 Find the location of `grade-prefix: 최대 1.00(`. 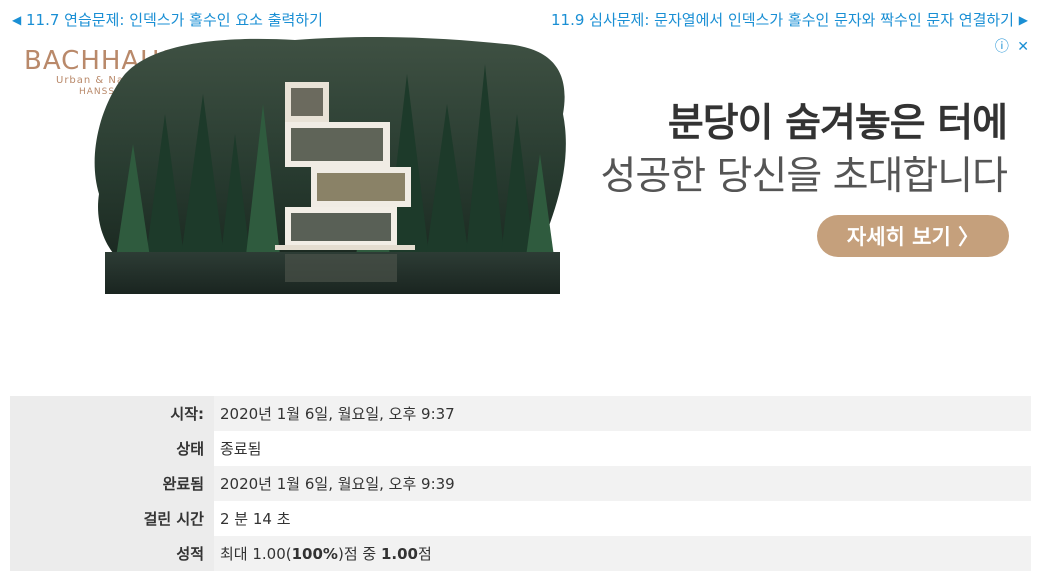

grade-prefix: 최대 1.00( is located at coordinates (256, 554).